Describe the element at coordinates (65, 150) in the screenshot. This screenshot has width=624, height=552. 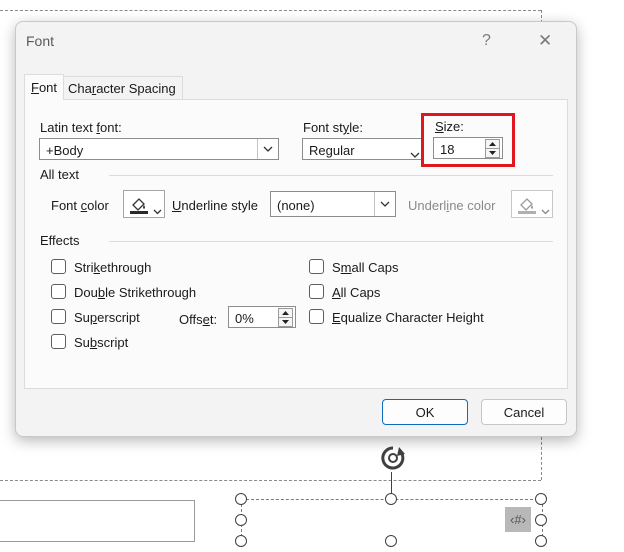
I see `latin-font-value: +Body` at that location.